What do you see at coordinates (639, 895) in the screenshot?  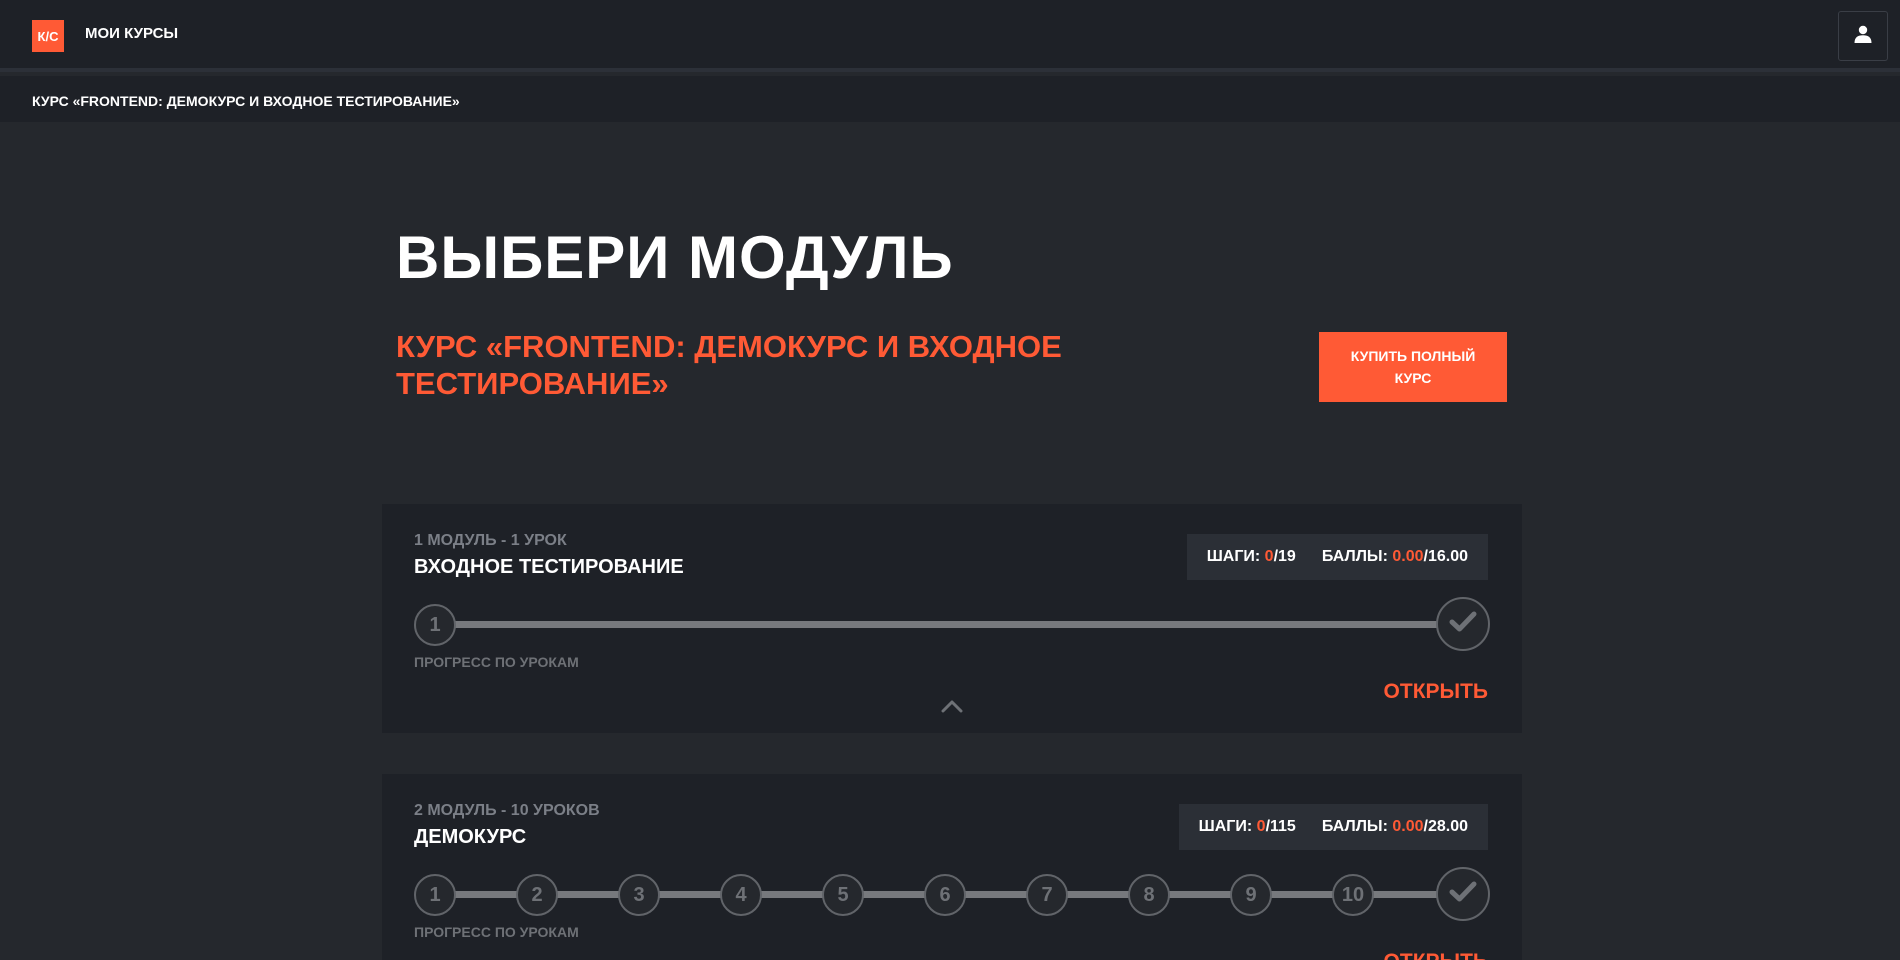 I see `lesson-step: 3` at bounding box center [639, 895].